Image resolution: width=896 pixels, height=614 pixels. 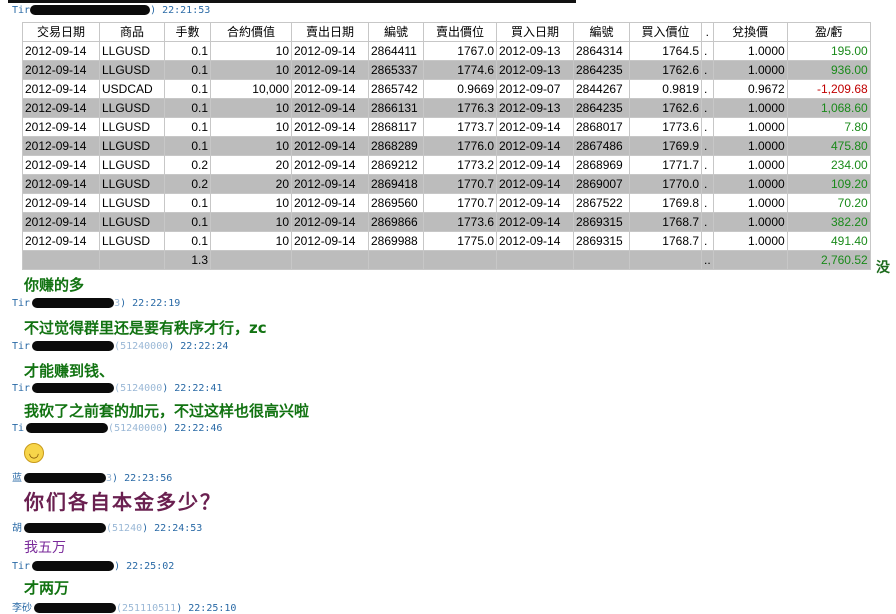 I want to click on message-meta: Ti (51240000) 22:22:46, so click(x=117, y=428).